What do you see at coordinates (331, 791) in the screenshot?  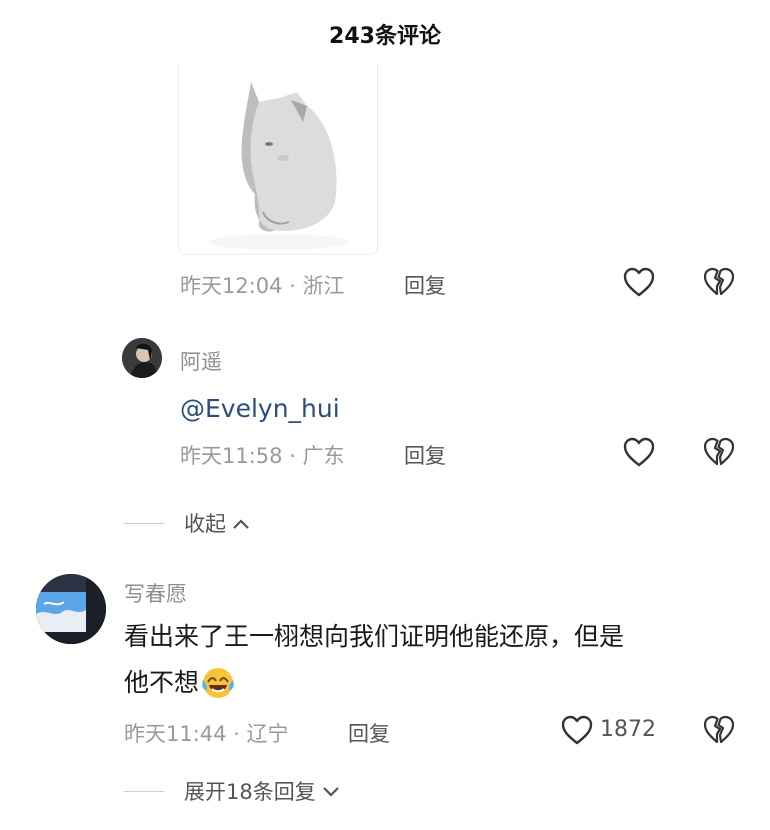 I see `chevron-down-icon` at bounding box center [331, 791].